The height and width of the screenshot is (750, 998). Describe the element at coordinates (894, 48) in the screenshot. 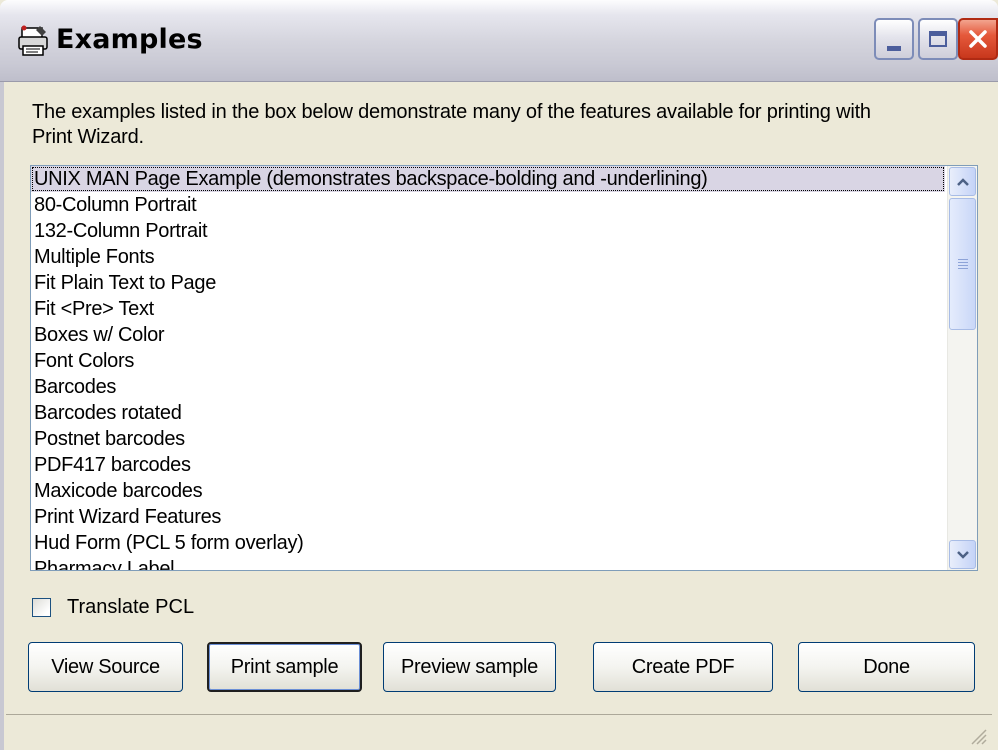

I see `minimize-icon` at that location.